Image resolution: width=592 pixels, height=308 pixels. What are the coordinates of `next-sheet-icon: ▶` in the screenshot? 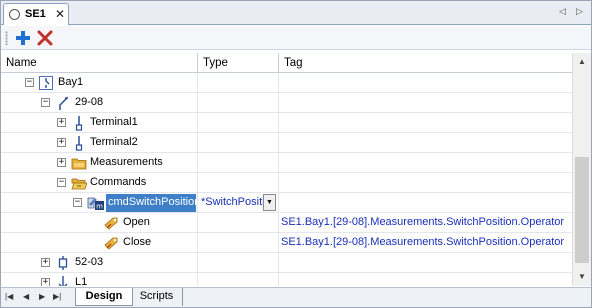 It's located at (42, 296).